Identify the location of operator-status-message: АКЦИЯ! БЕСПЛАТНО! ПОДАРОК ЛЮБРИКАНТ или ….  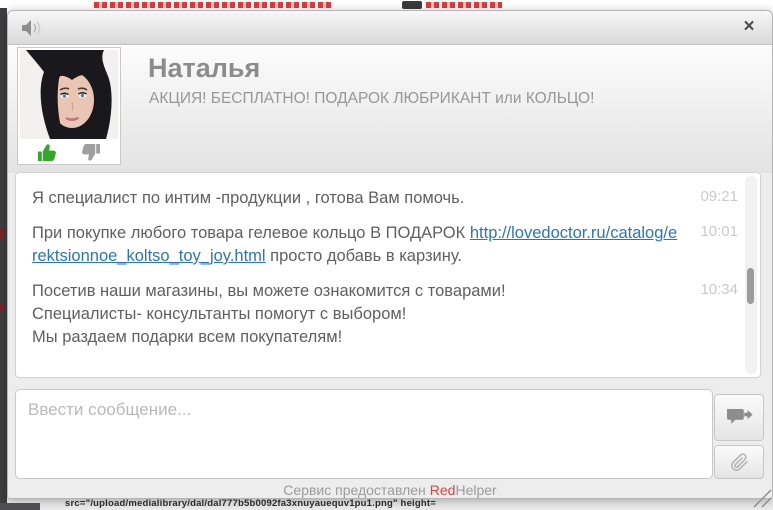
(372, 98).